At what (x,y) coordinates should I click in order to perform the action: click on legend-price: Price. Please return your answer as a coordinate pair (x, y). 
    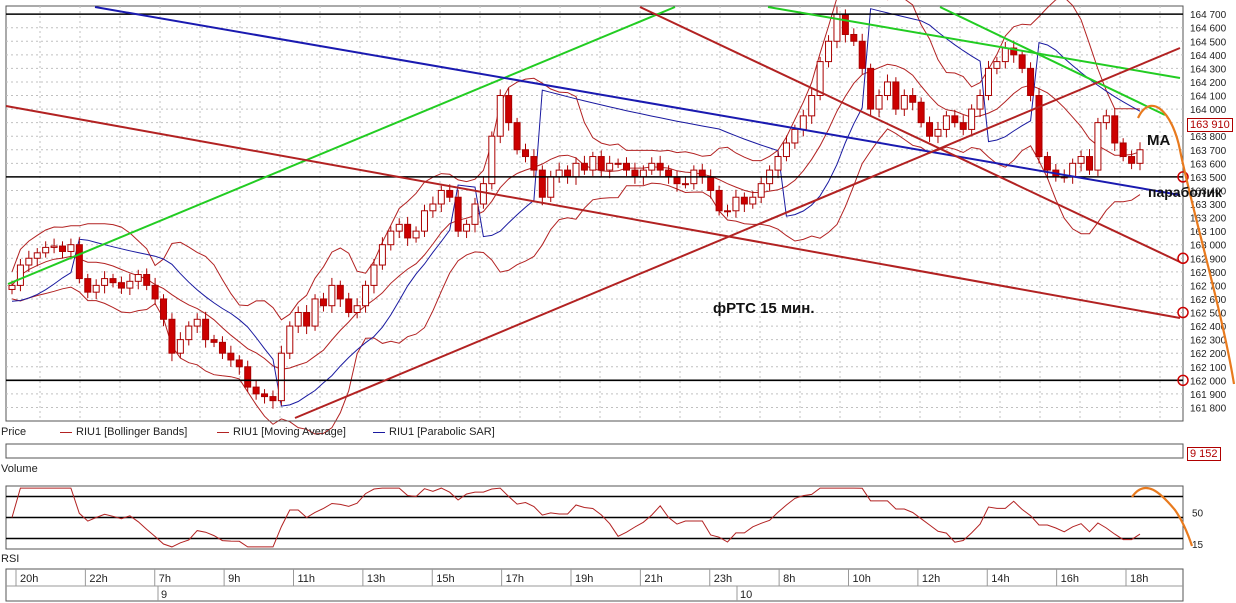
    Looking at the image, I should click on (14, 432).